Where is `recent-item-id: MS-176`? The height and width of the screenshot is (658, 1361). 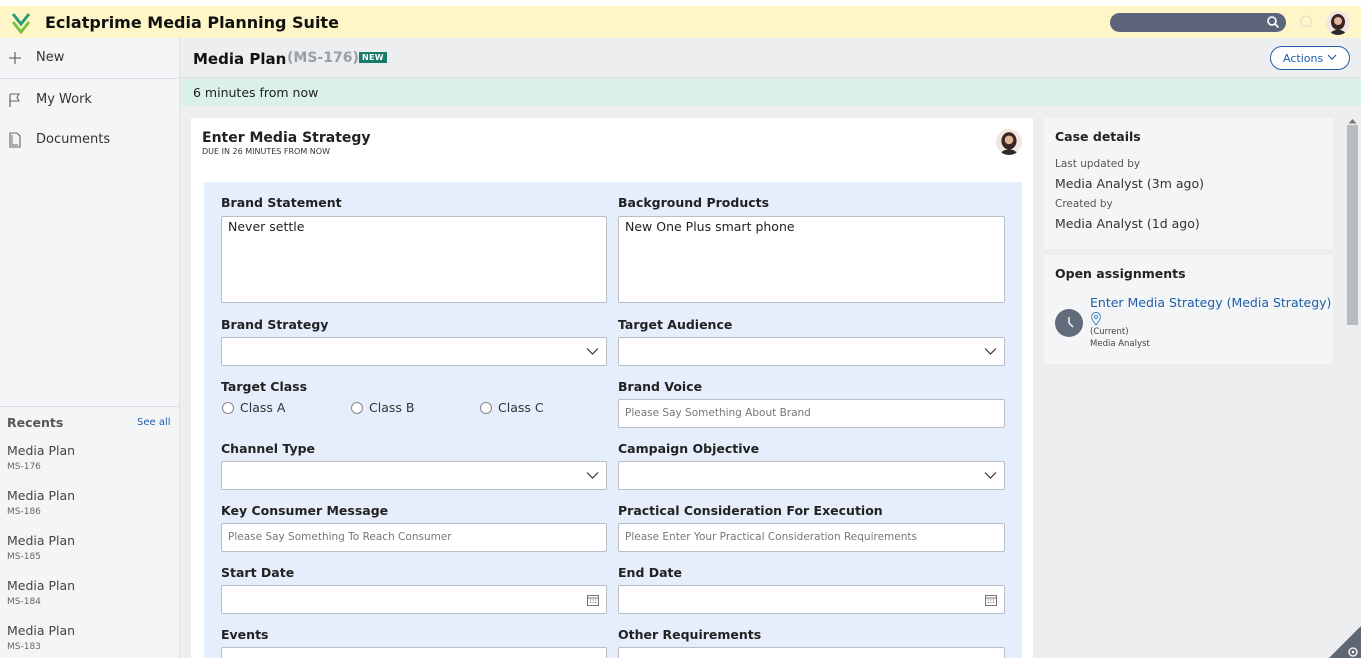
recent-item-id: MS-176 is located at coordinates (24, 467).